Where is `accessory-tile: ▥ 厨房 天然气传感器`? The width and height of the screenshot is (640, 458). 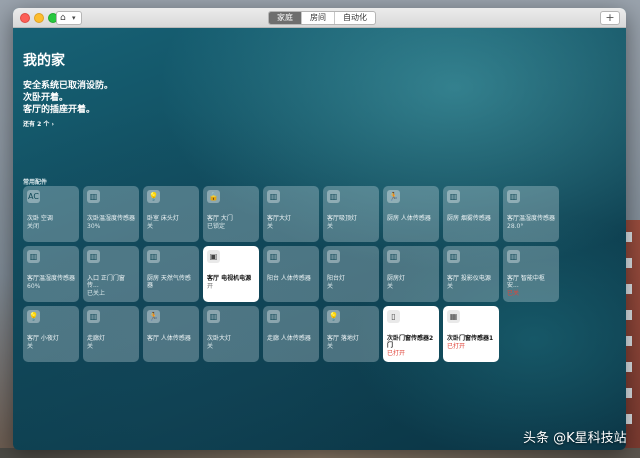
accessory-tile: ▥ 厨房 天然气传感器 is located at coordinates (171, 274).